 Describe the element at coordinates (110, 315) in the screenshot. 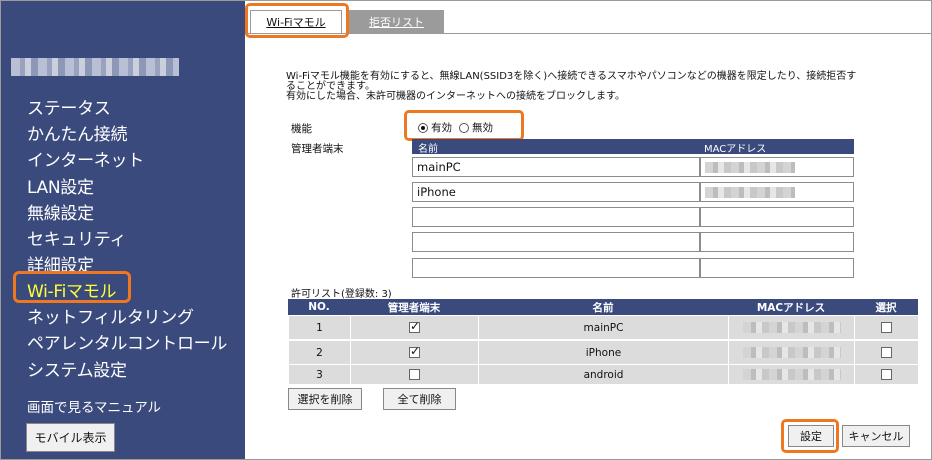

I see `sidebar-item: ネットフィルタリング` at that location.